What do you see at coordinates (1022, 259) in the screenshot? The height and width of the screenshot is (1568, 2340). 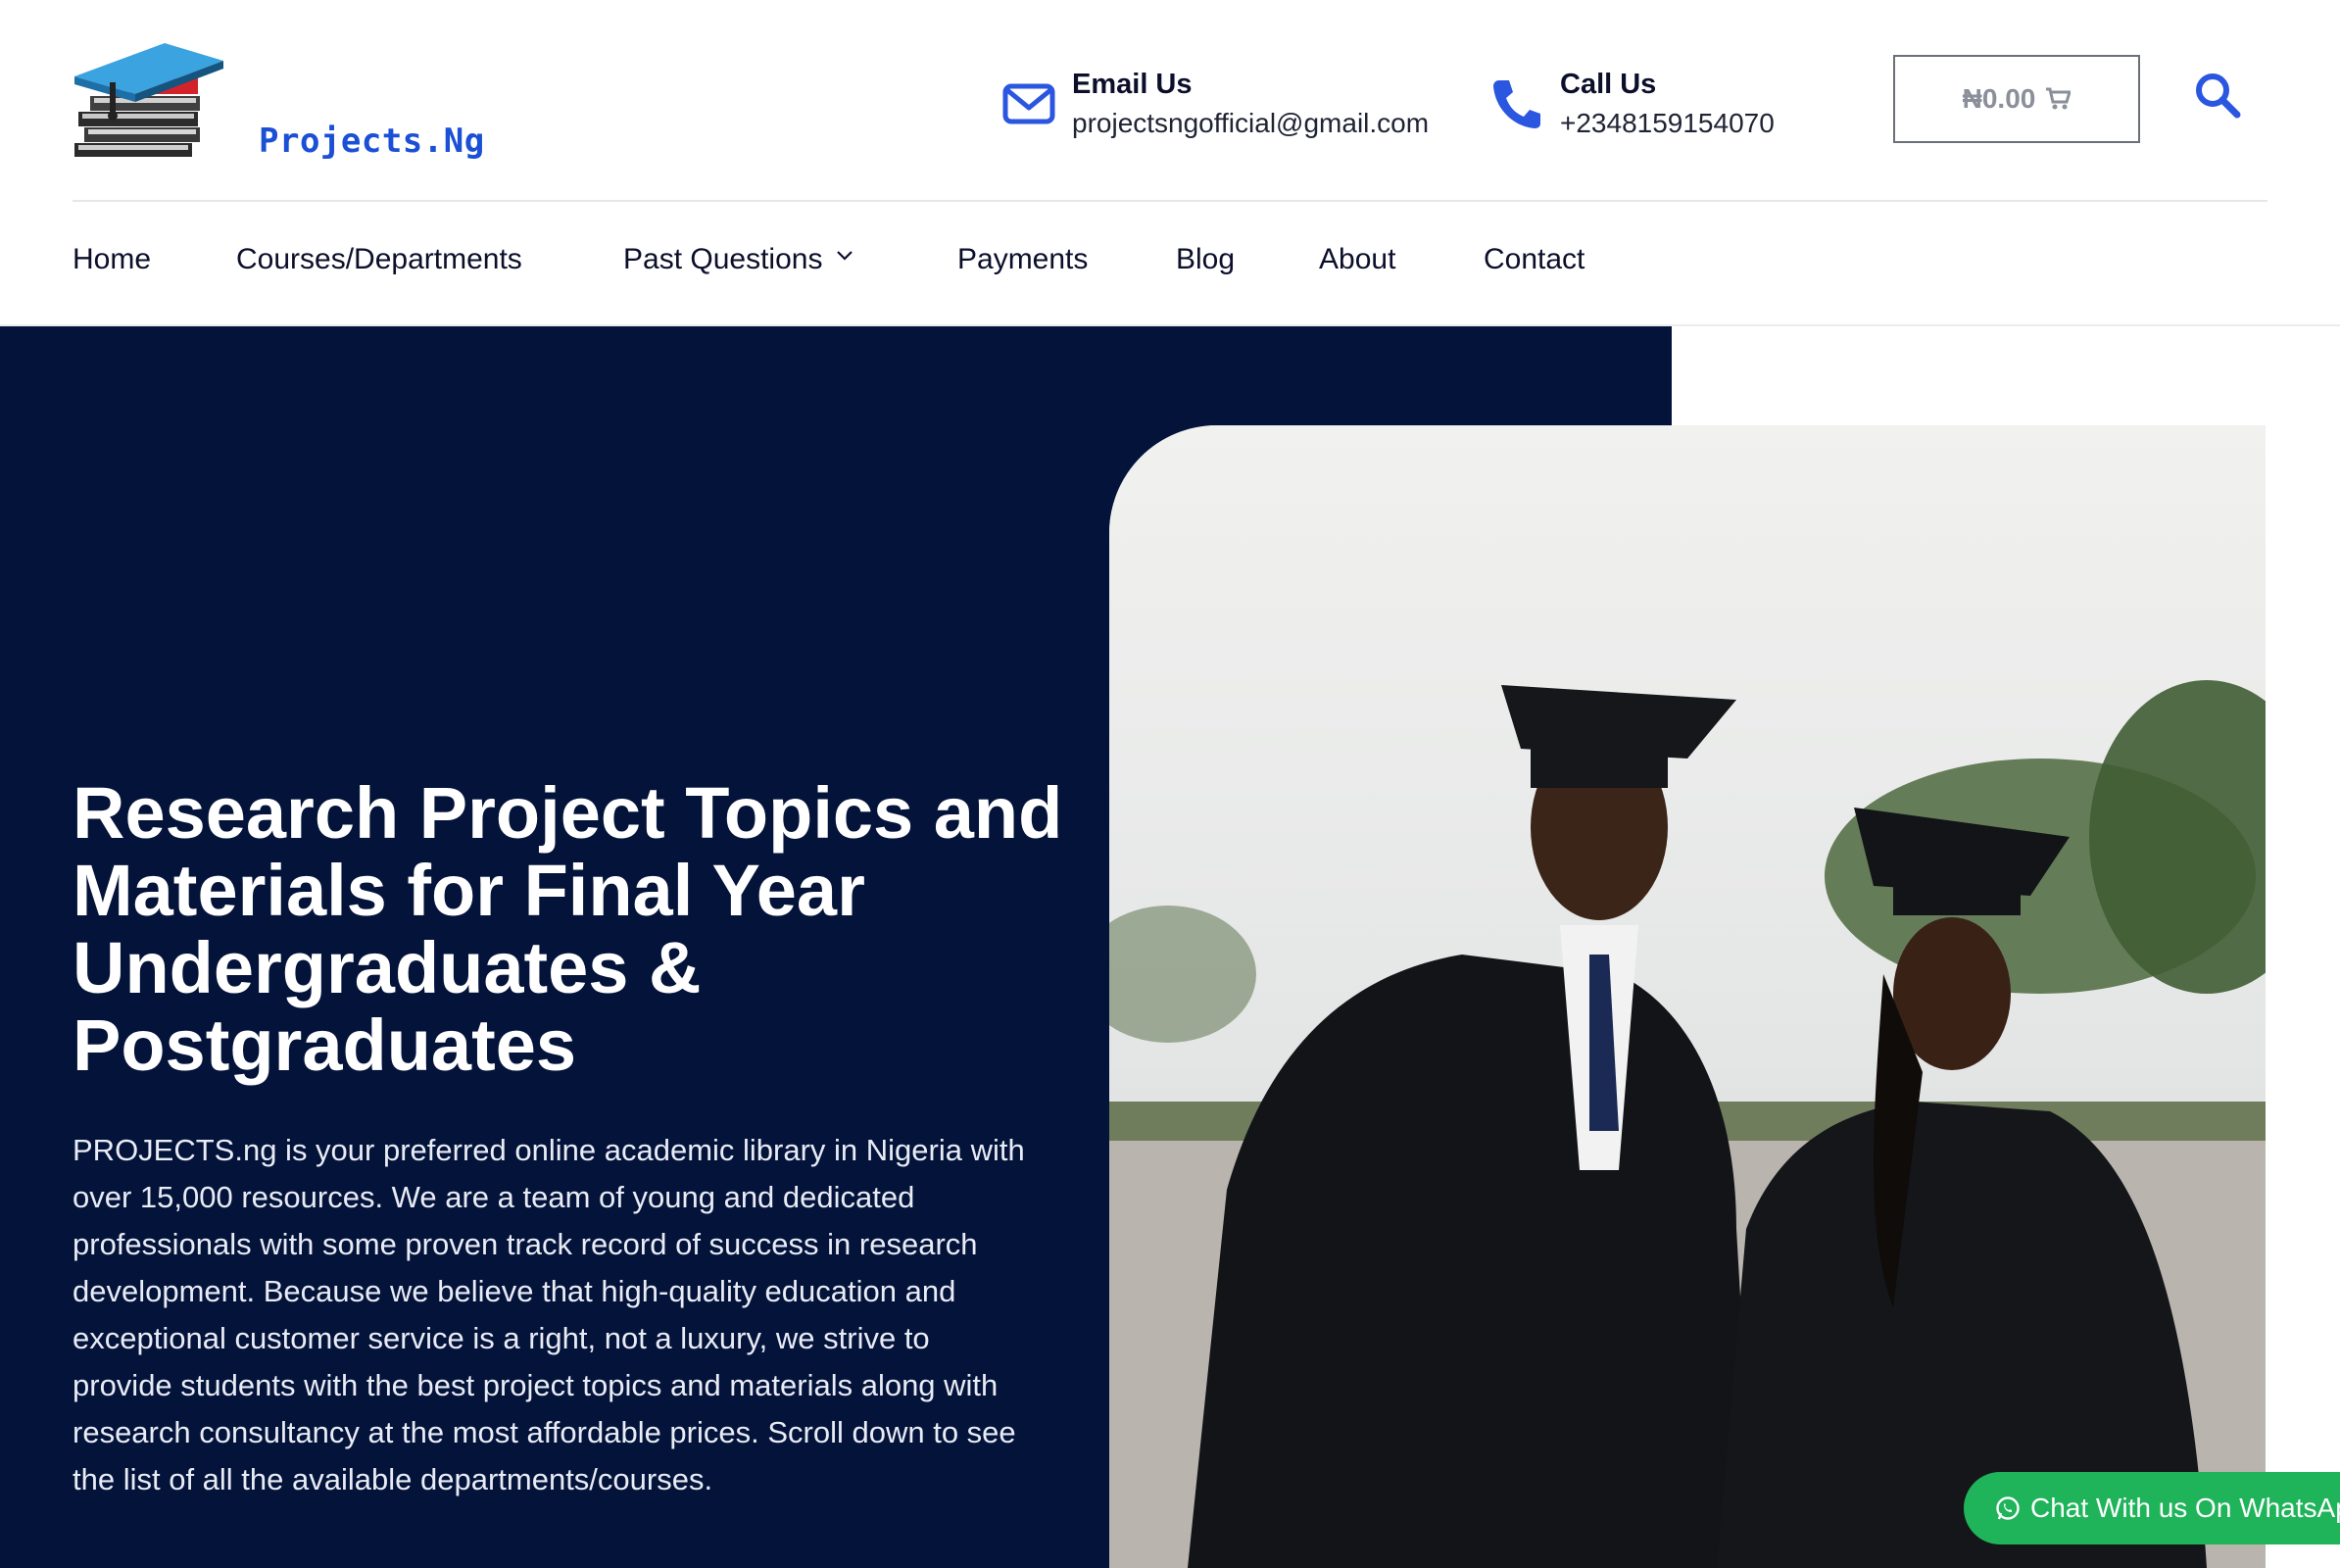 I see `nav-item-payments: Payments` at bounding box center [1022, 259].